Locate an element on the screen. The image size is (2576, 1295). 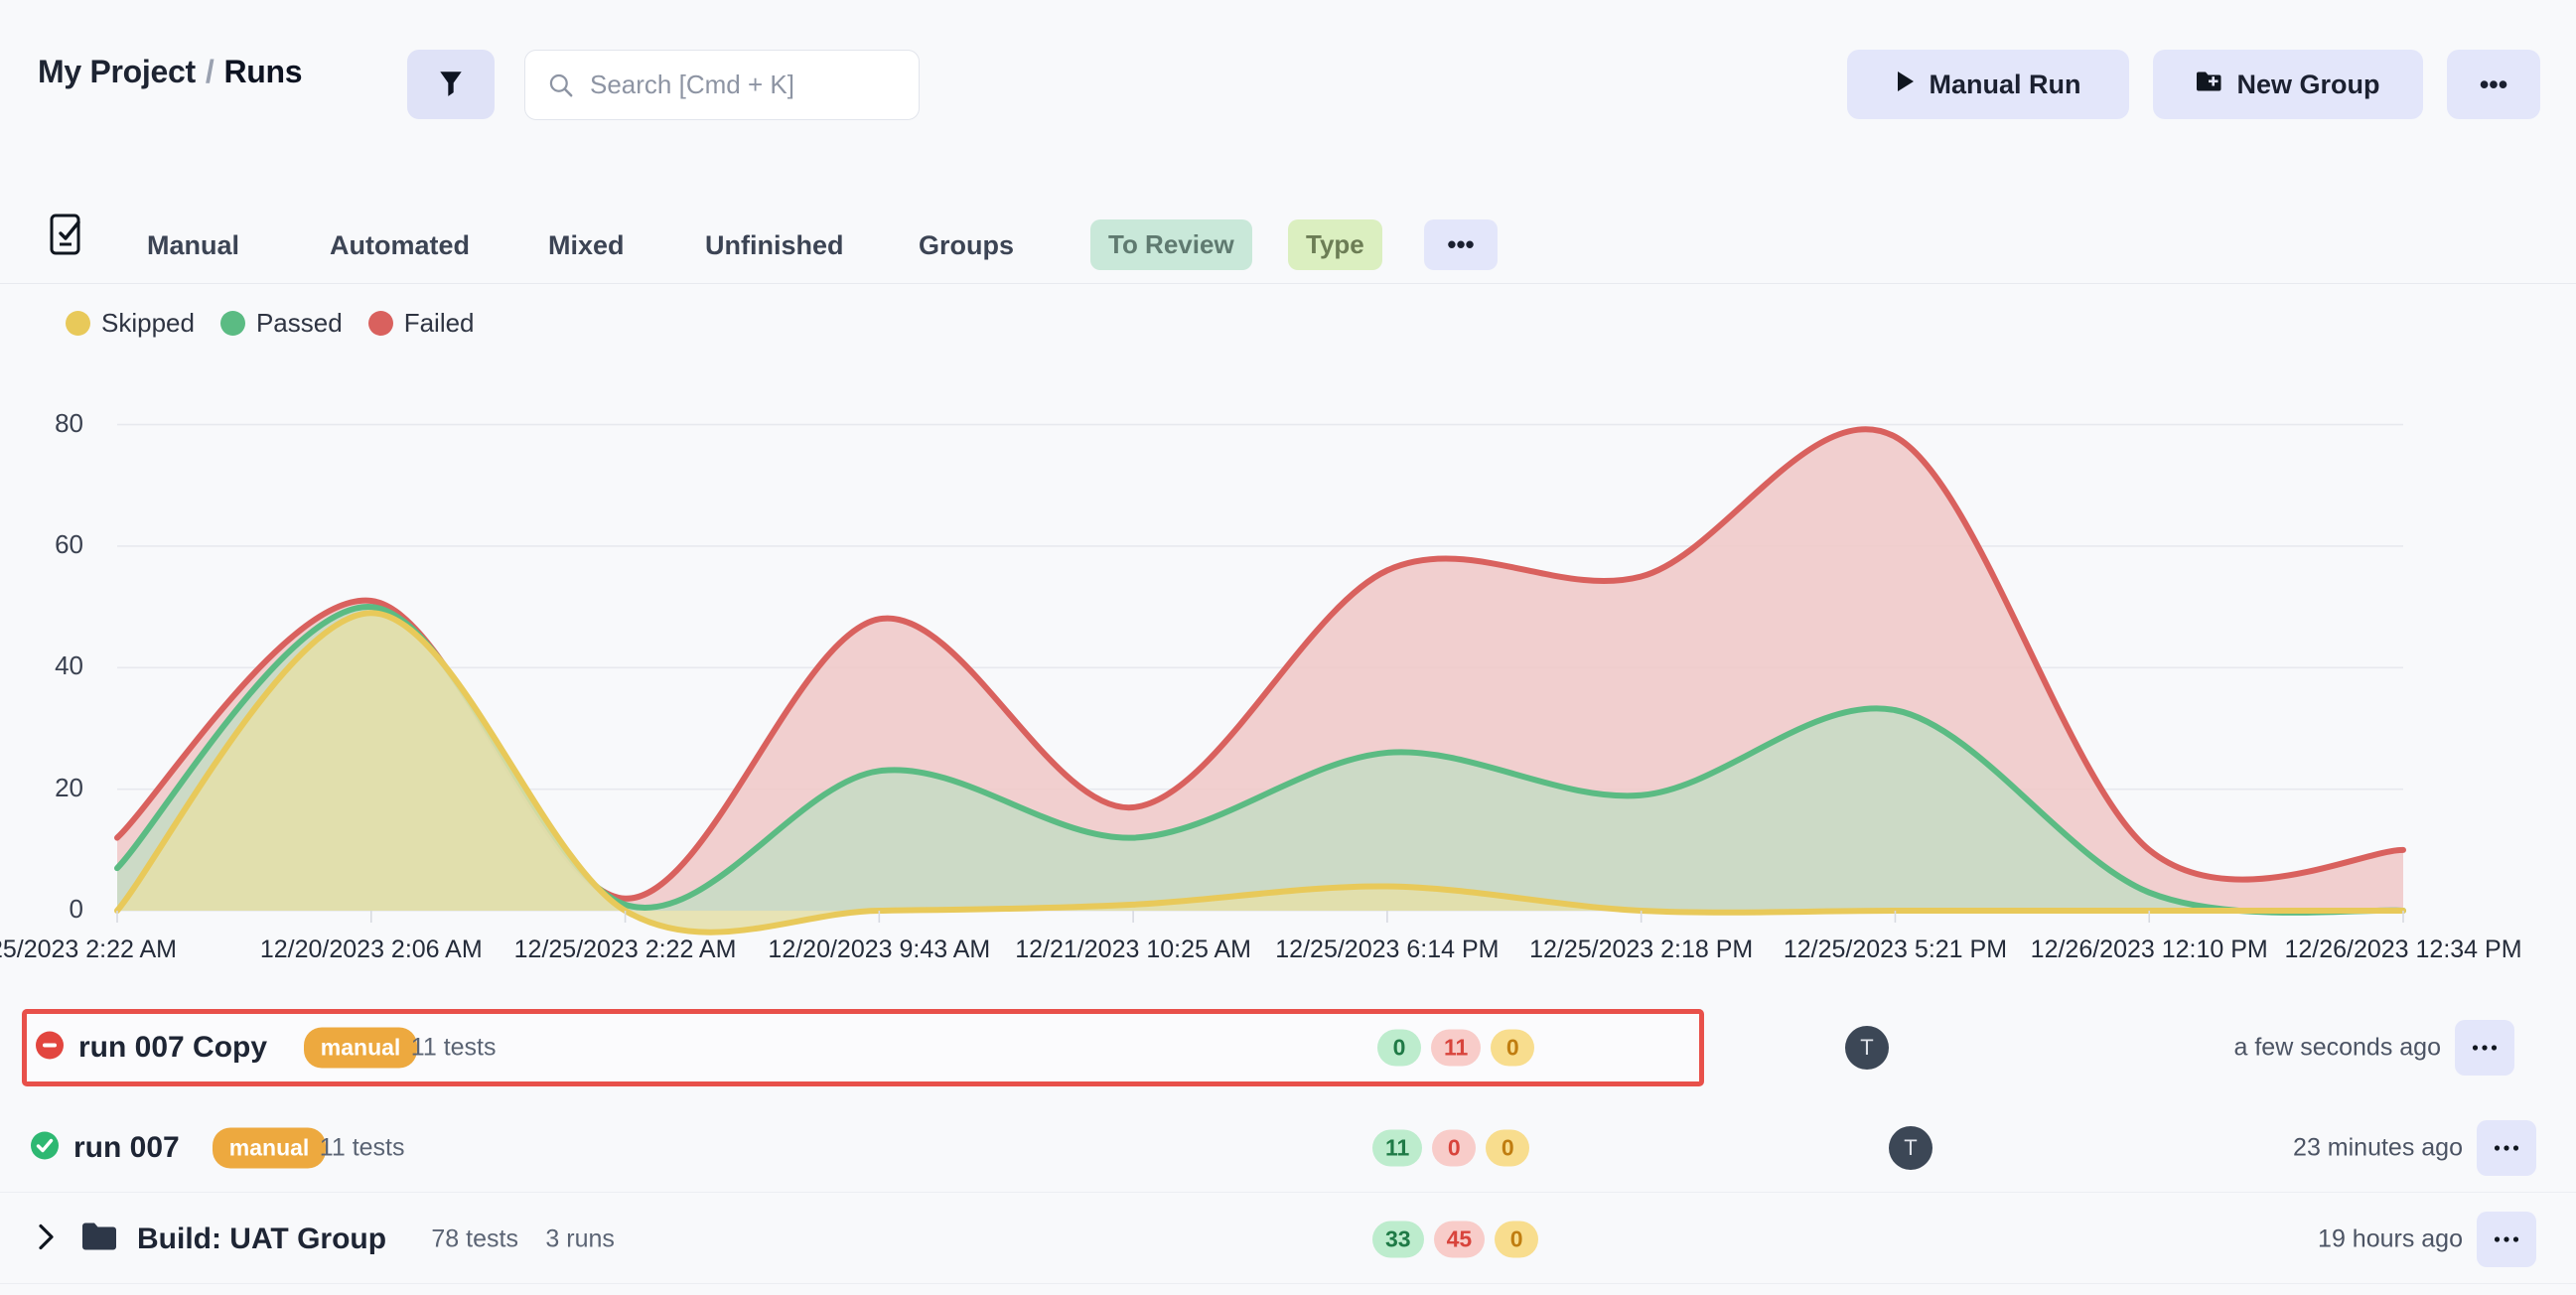
y-axis-tick-40: 40 is located at coordinates (69, 665).